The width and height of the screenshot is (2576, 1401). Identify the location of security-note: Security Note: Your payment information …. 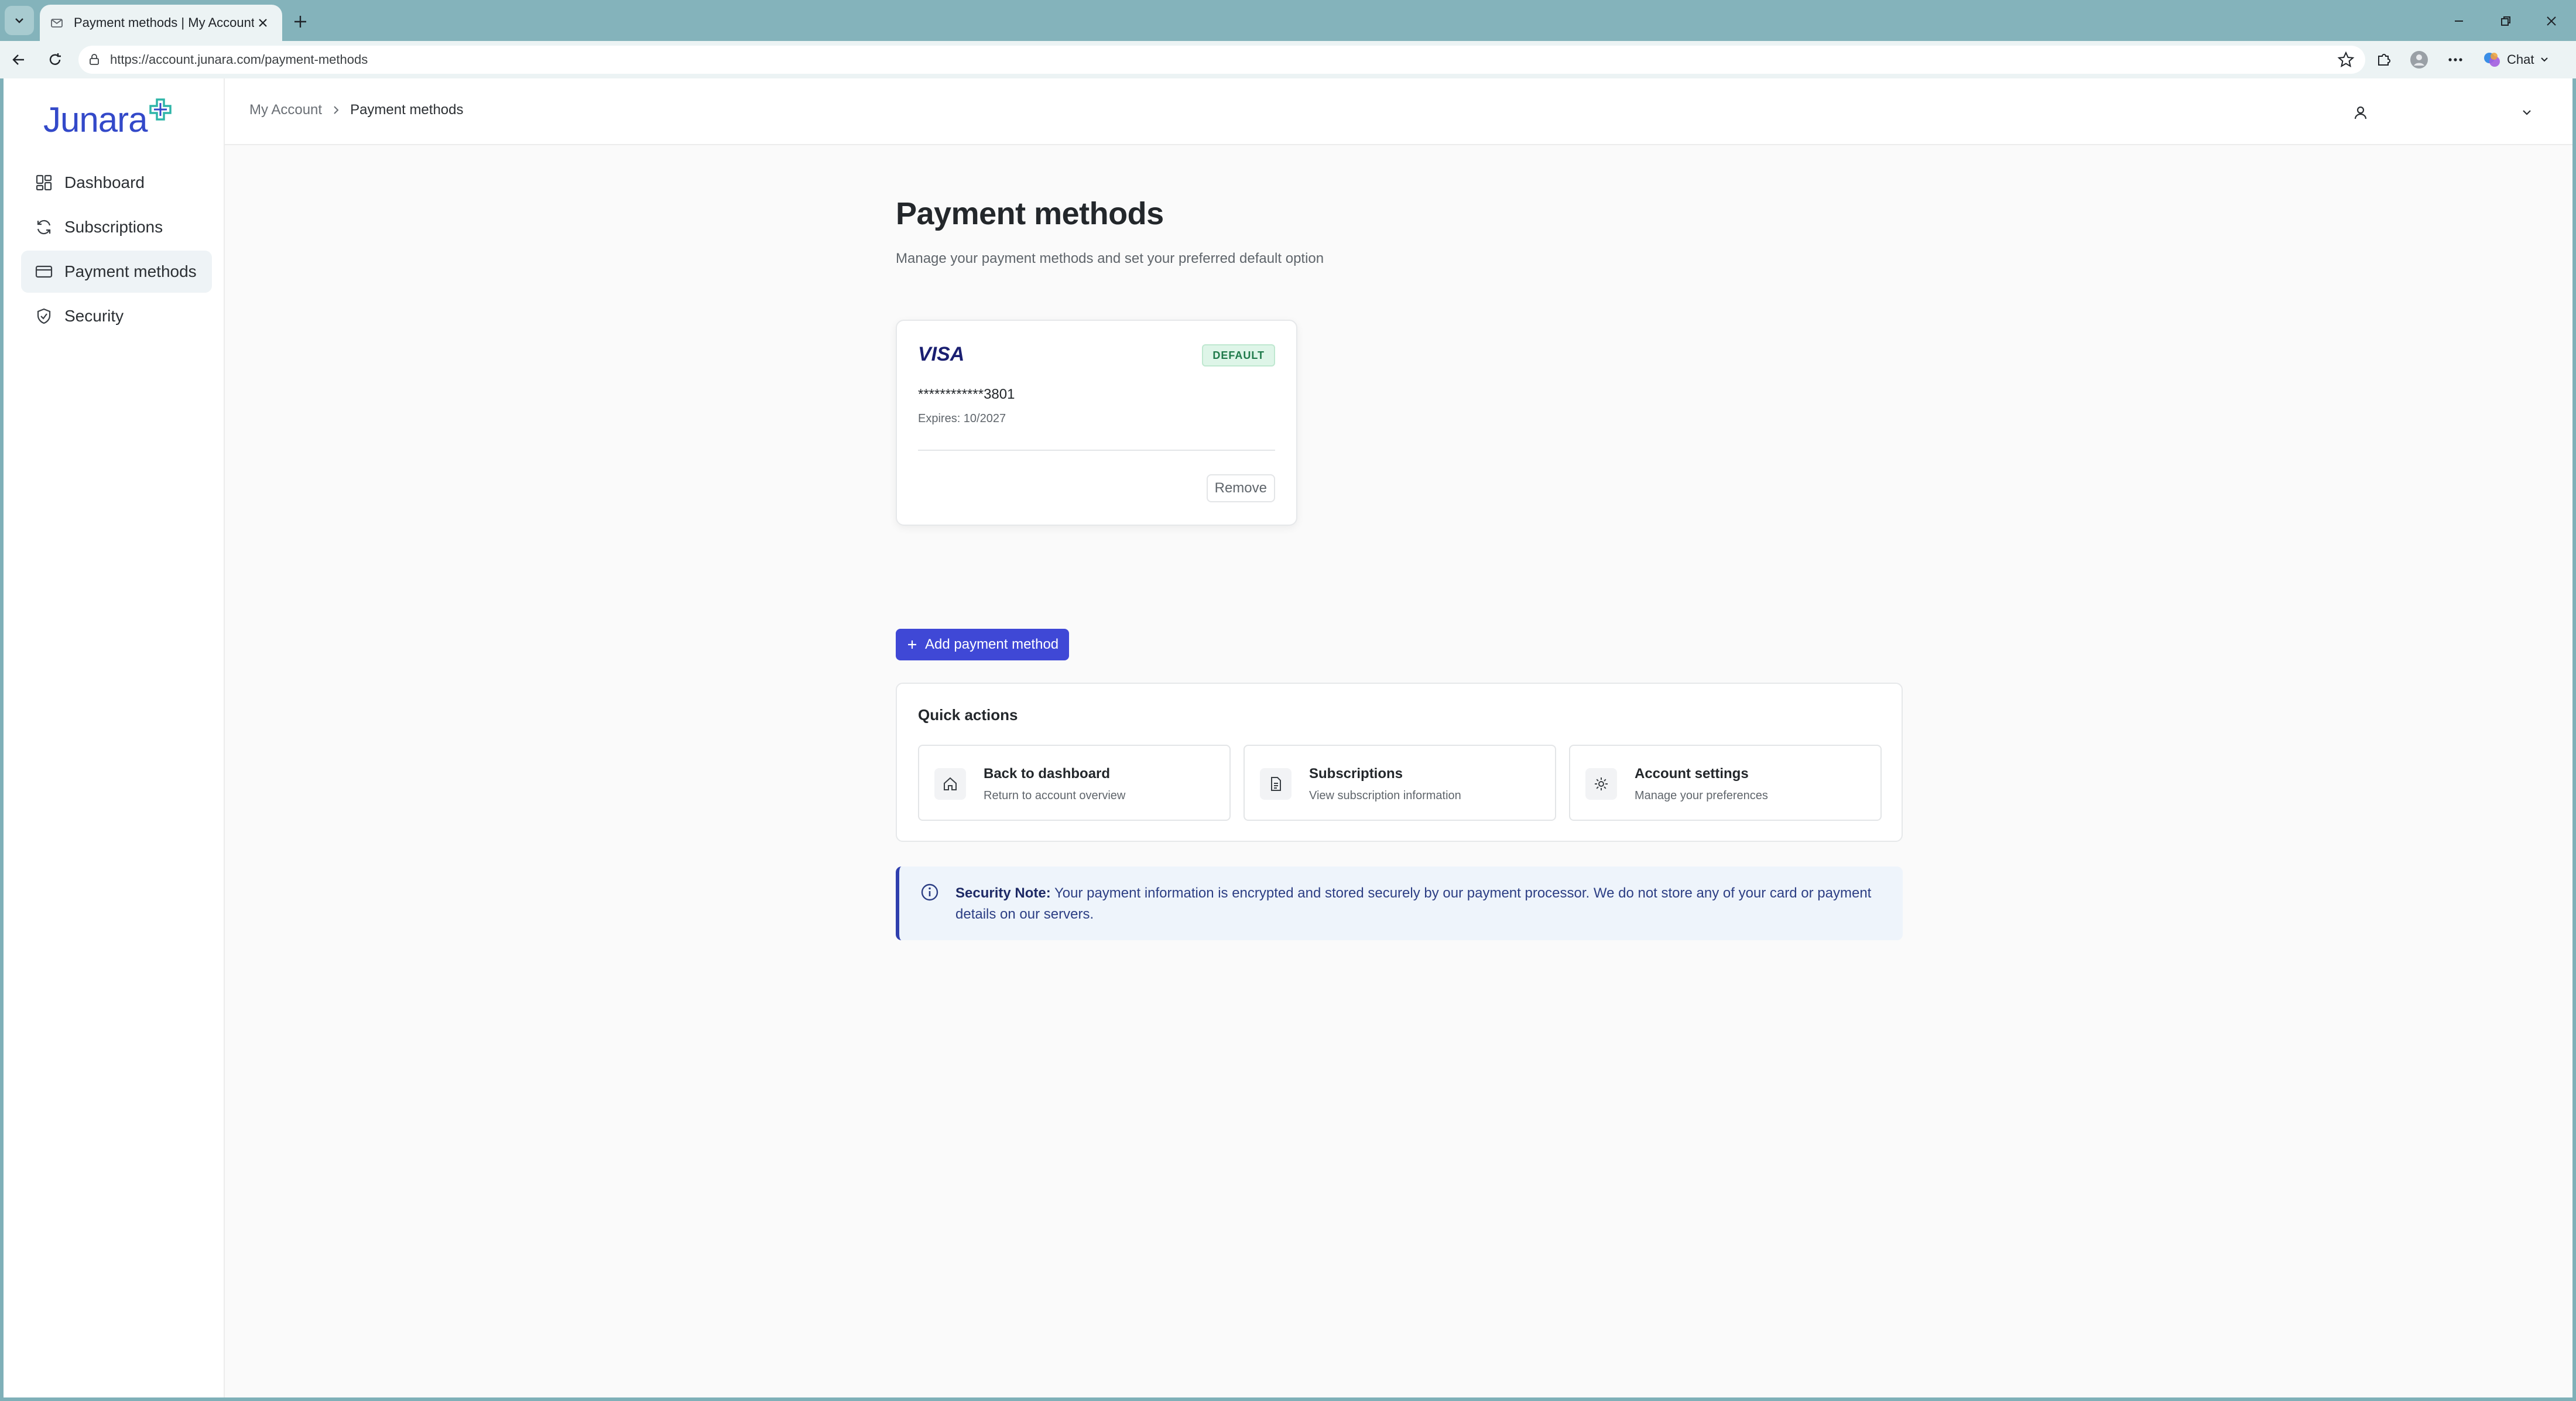
(1399, 903).